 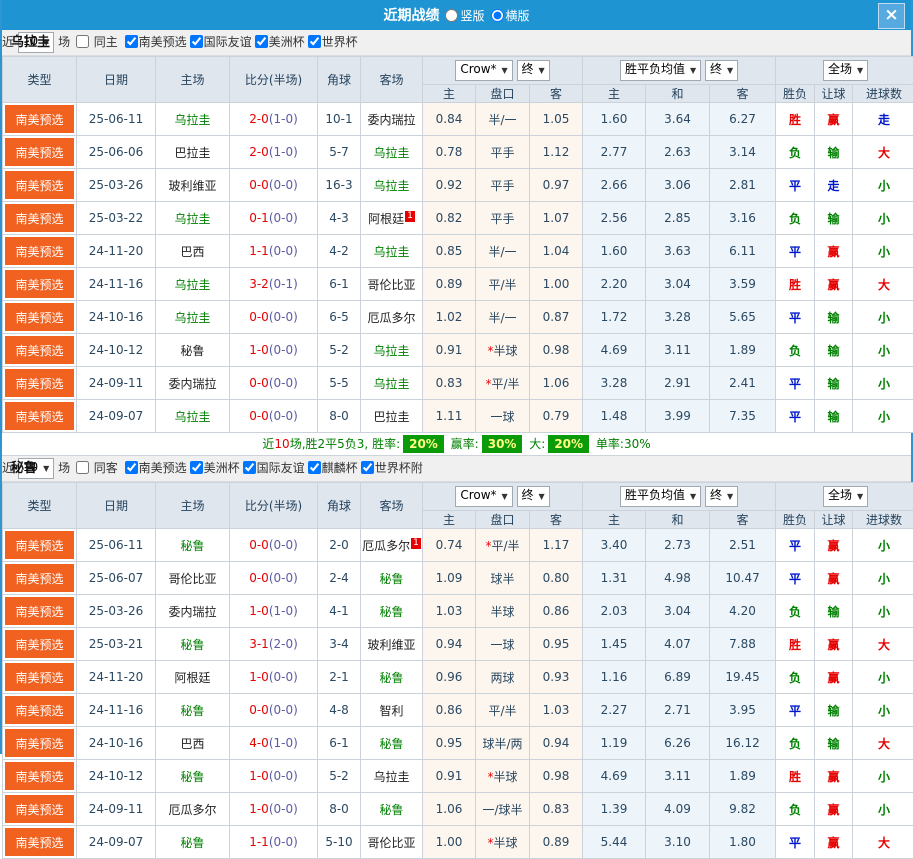 What do you see at coordinates (391, 468) in the screenshot?
I see `league-filter: 世界杯附` at bounding box center [391, 468].